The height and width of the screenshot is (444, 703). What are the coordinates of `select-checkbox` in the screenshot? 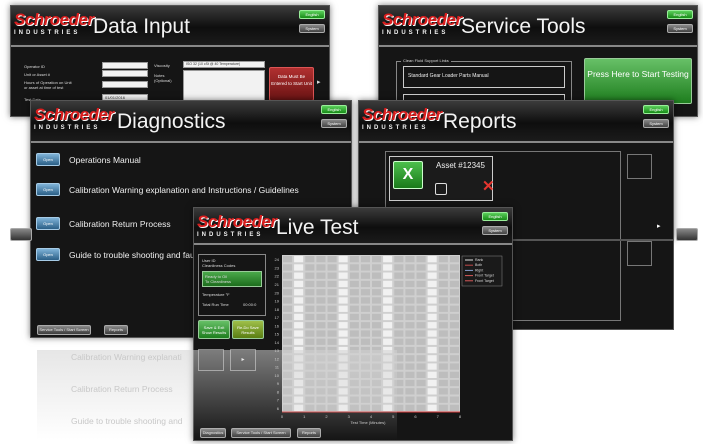 It's located at (441, 189).